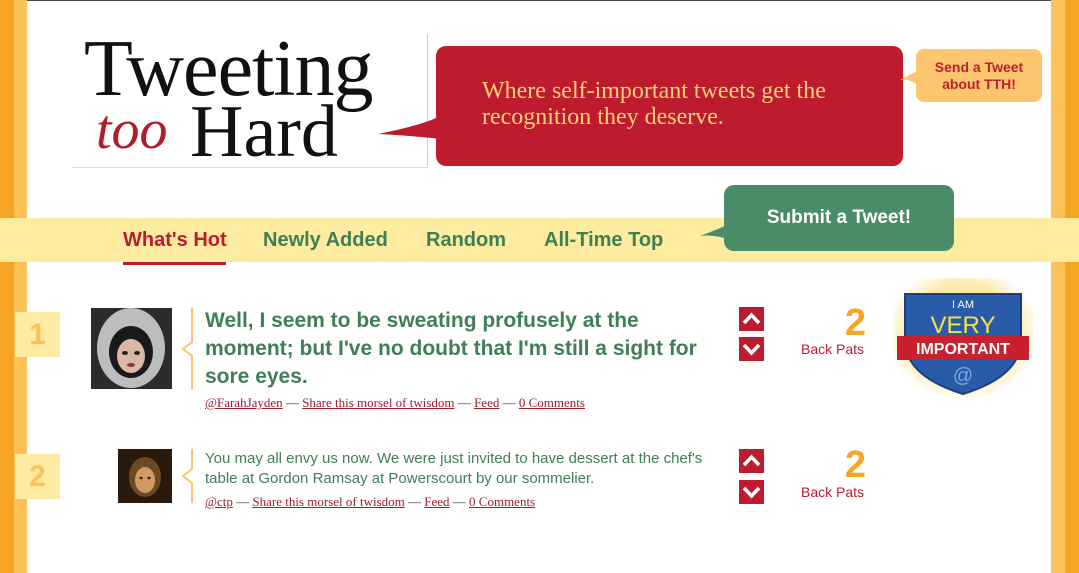 The height and width of the screenshot is (573, 1079). I want to click on submit-tweet-button: Submit a Tweet!, so click(839, 218).